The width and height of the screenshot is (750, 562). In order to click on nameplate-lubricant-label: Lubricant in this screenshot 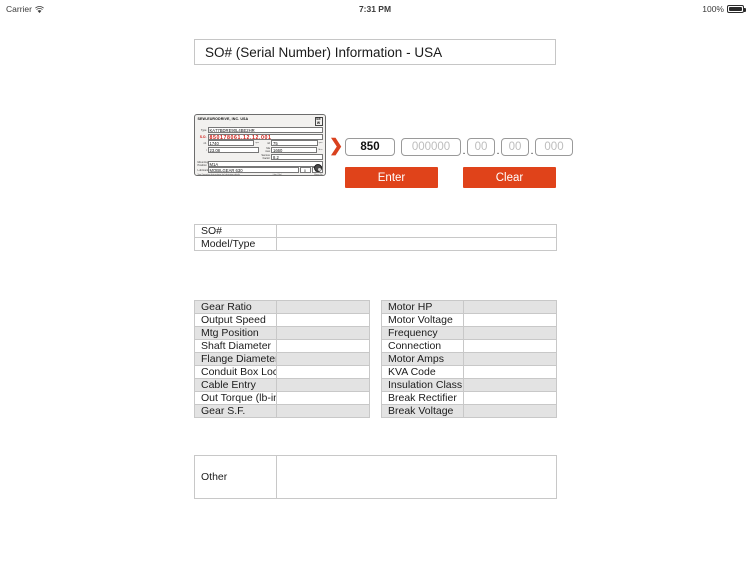, I will do `click(203, 170)`.